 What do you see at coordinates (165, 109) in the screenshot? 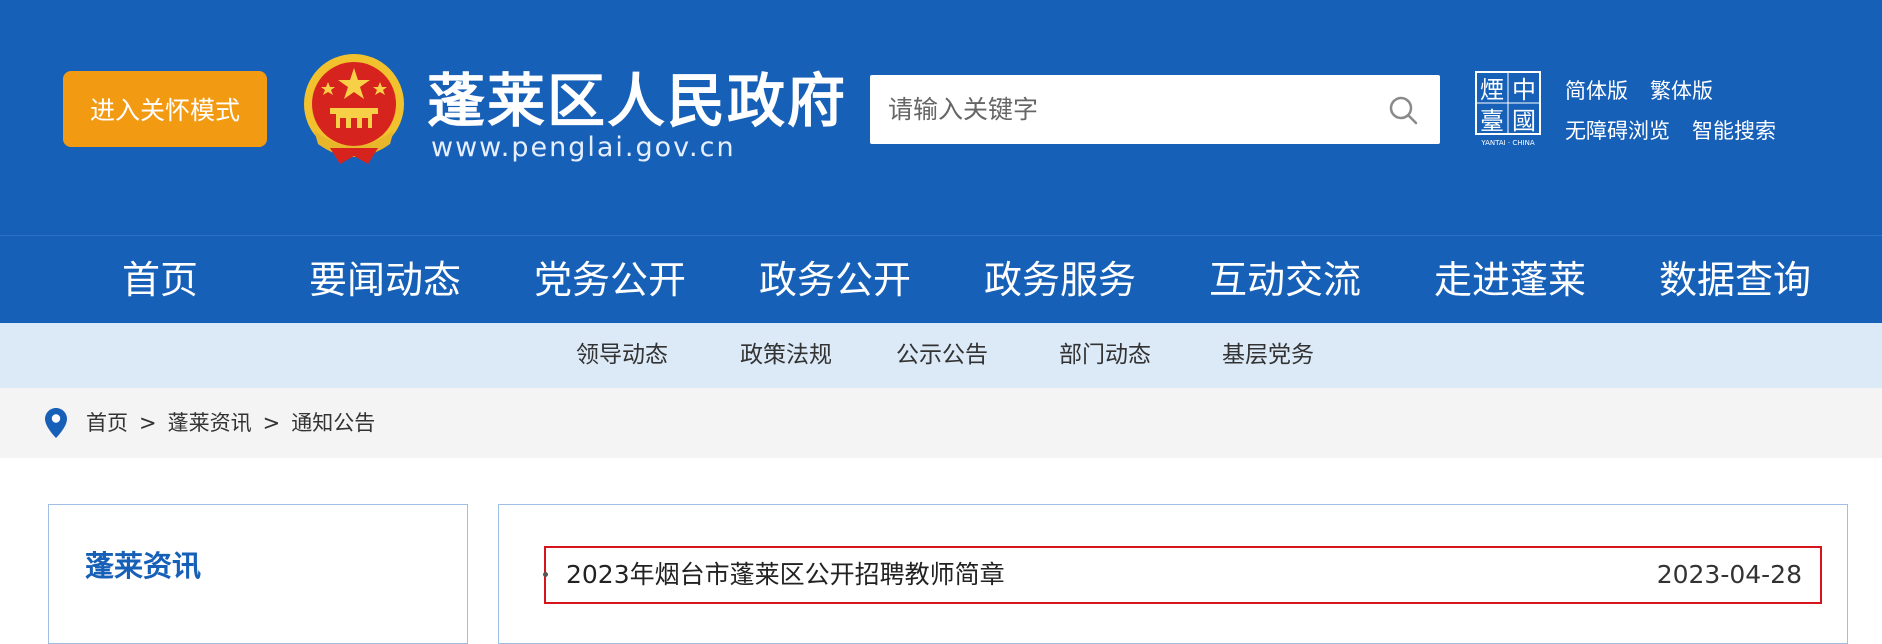
I see `care-mode-button: 进入关怀模式` at bounding box center [165, 109].